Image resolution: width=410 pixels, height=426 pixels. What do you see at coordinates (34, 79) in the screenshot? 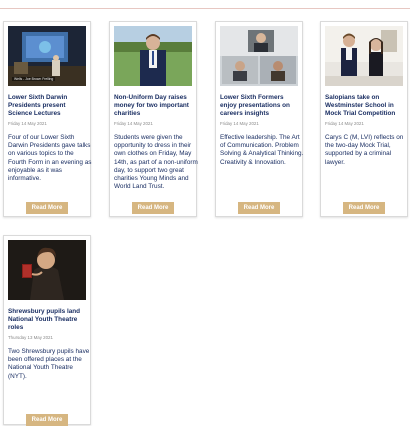
I see `image-caption: Wells - Joe Brown Frelling` at bounding box center [34, 79].